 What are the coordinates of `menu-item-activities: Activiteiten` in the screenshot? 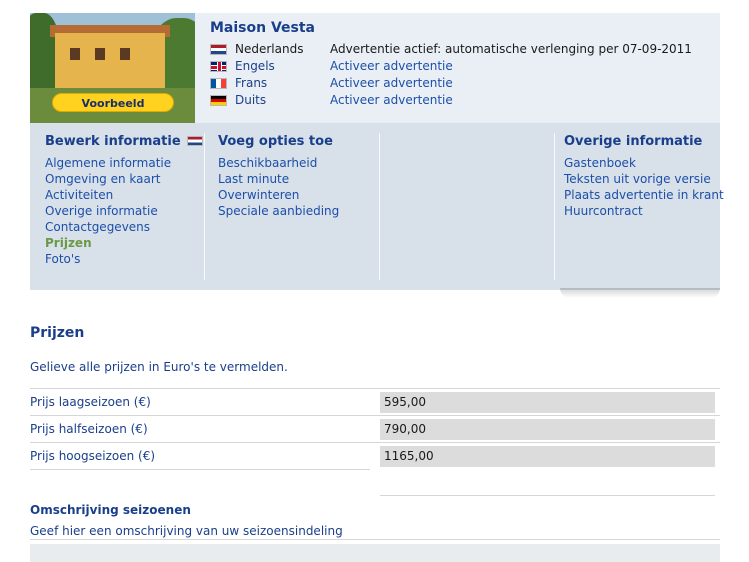 It's located at (123, 195).